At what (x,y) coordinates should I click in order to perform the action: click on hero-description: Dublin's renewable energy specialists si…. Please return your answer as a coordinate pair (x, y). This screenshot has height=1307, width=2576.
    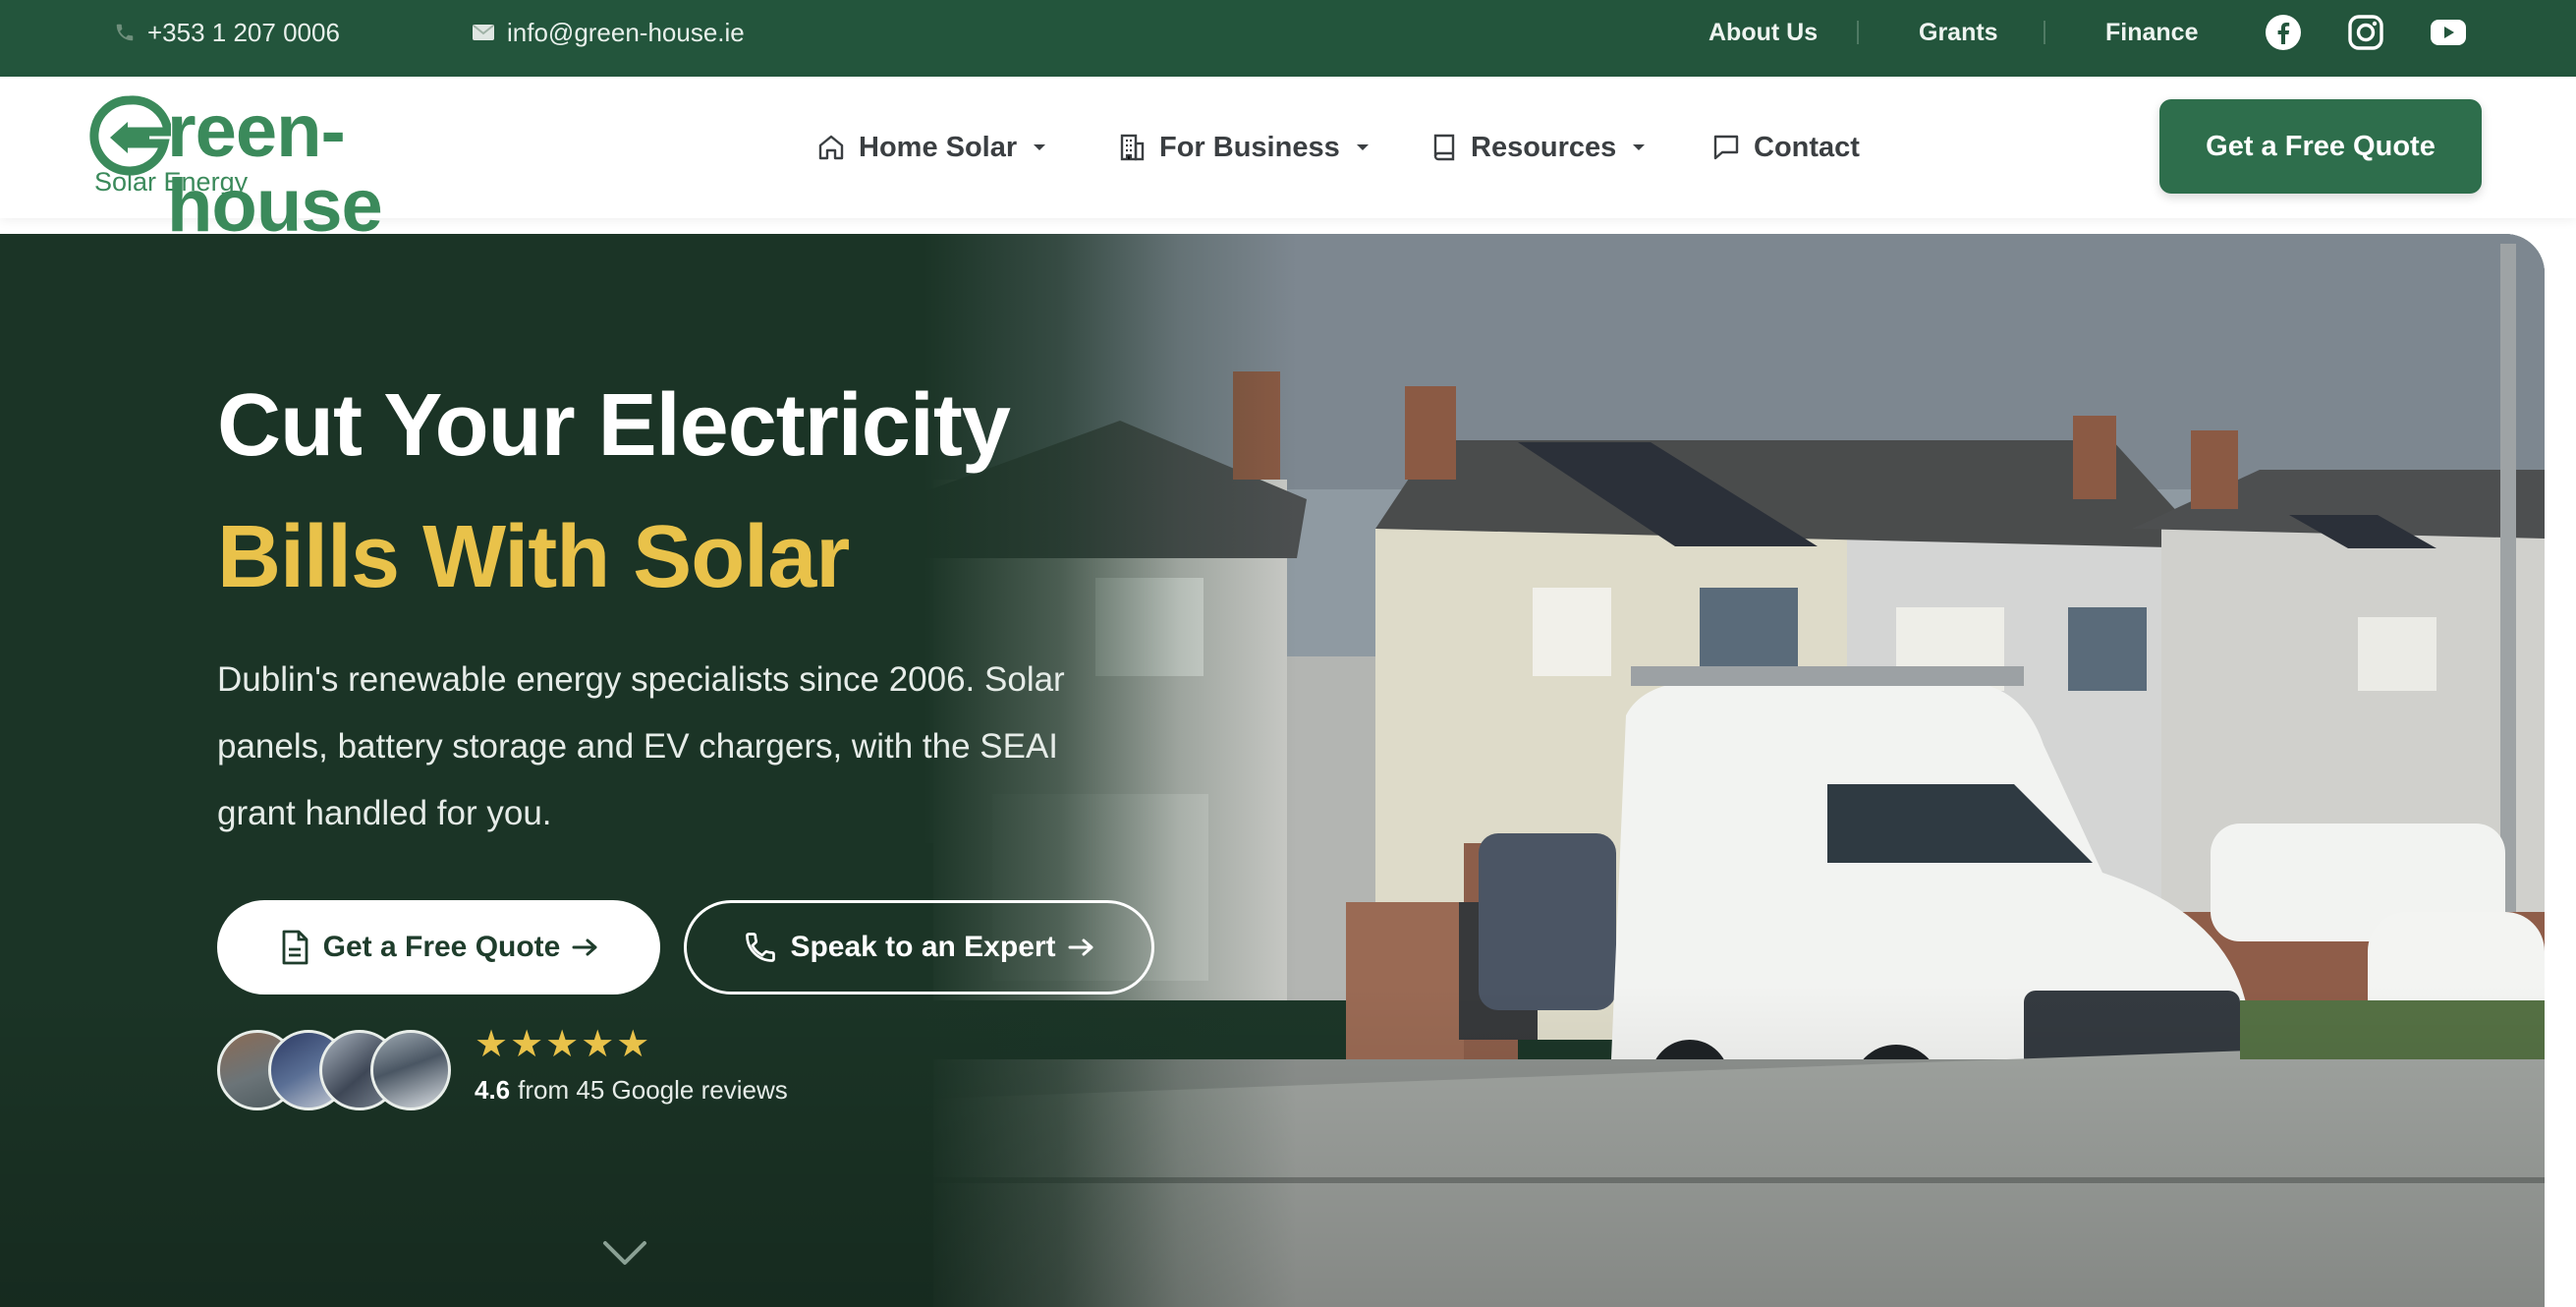
    Looking at the image, I should click on (641, 746).